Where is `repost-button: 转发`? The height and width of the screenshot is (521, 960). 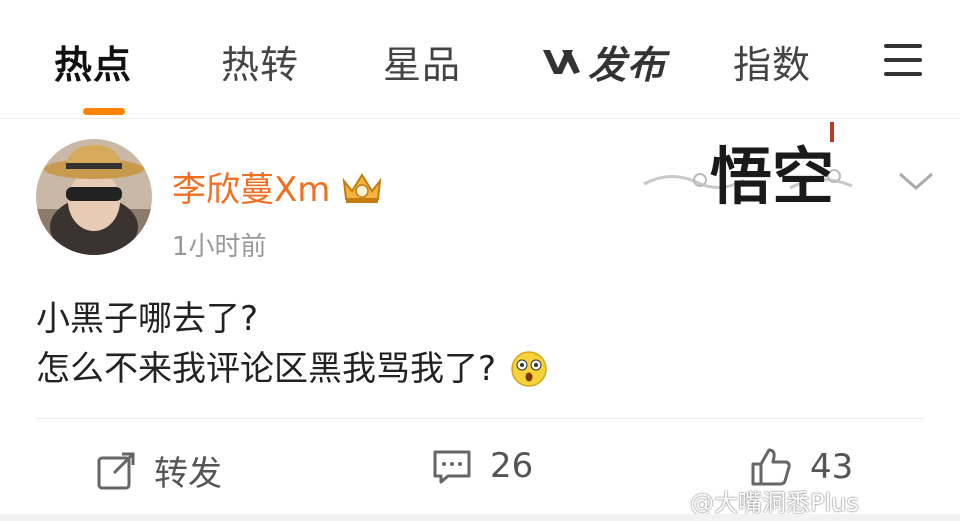 repost-button: 转发 is located at coordinates (159, 470).